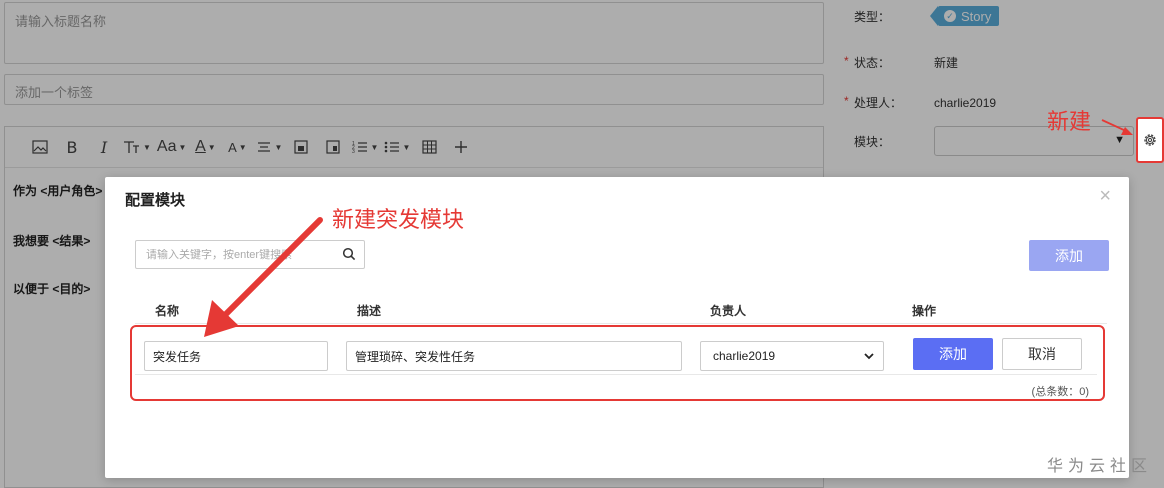 The image size is (1164, 488). I want to click on annotation-row-highlight, so click(617, 363).